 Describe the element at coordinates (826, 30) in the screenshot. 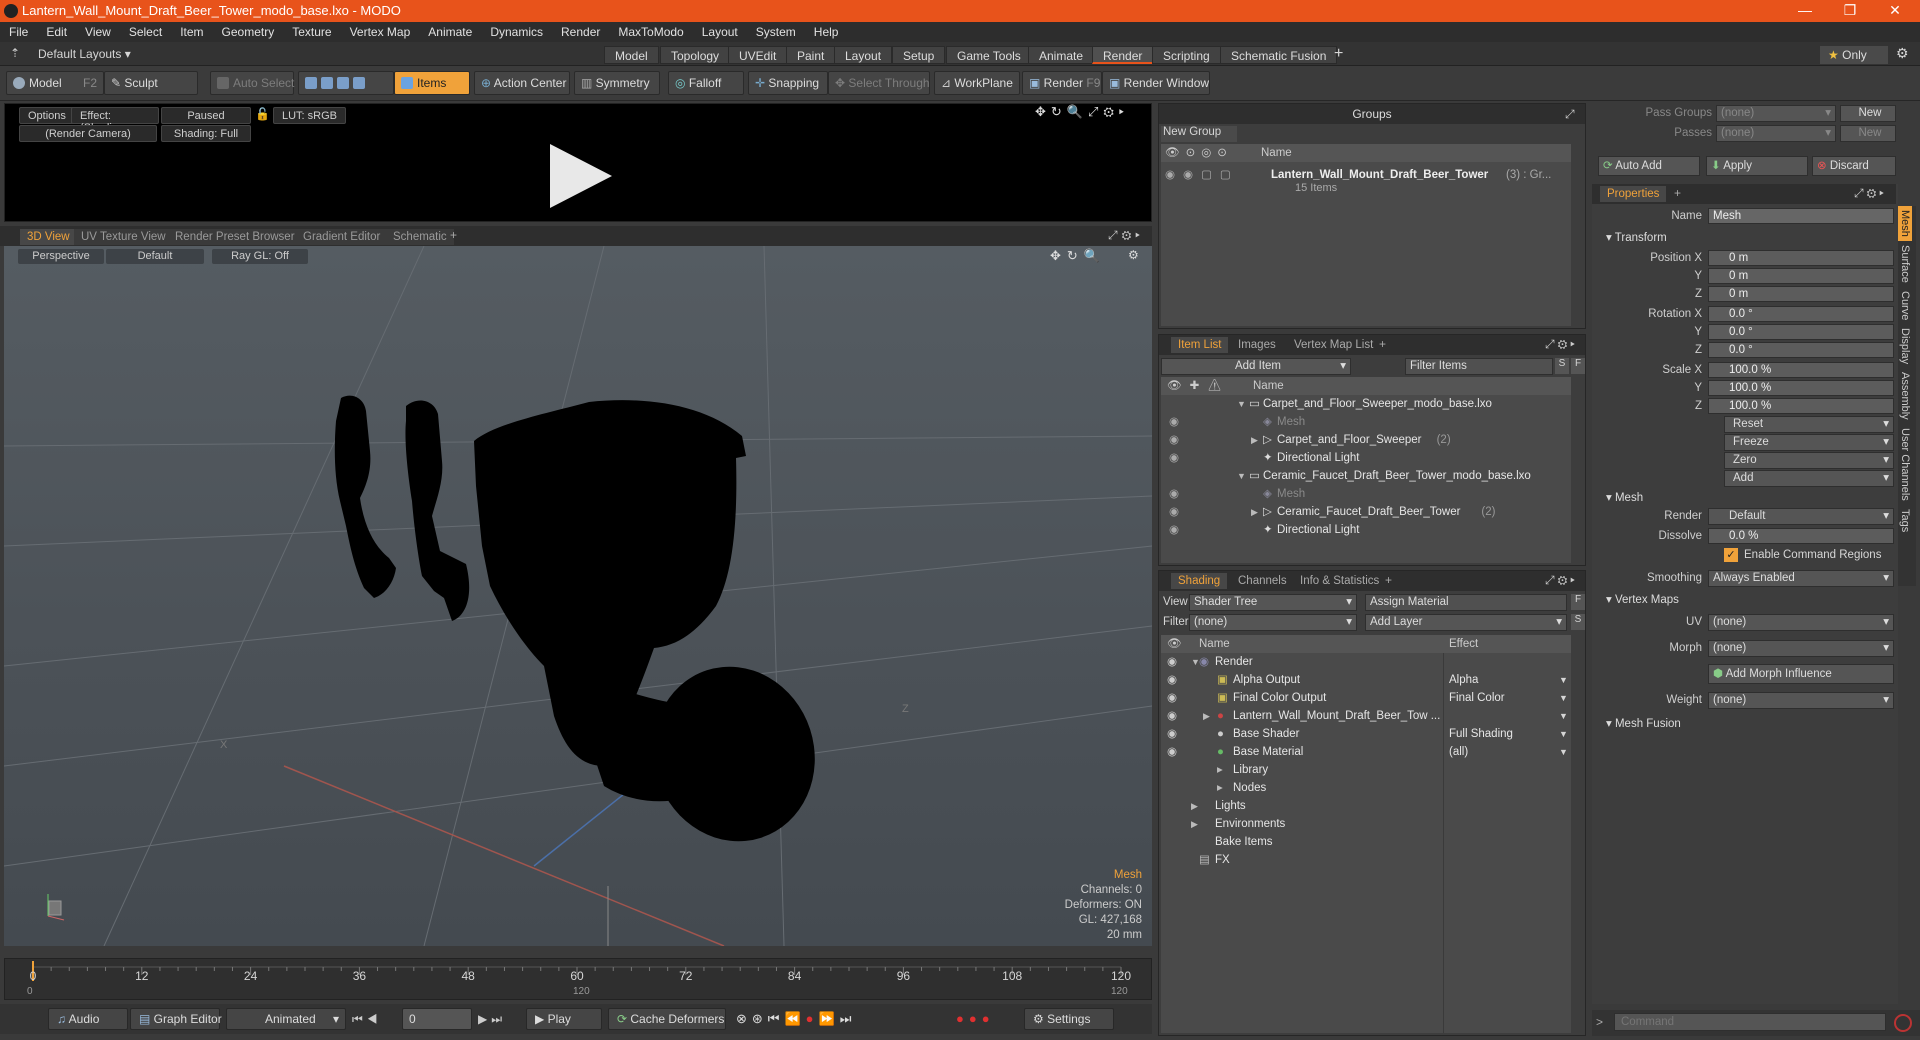

I see `menu-help: Help` at that location.